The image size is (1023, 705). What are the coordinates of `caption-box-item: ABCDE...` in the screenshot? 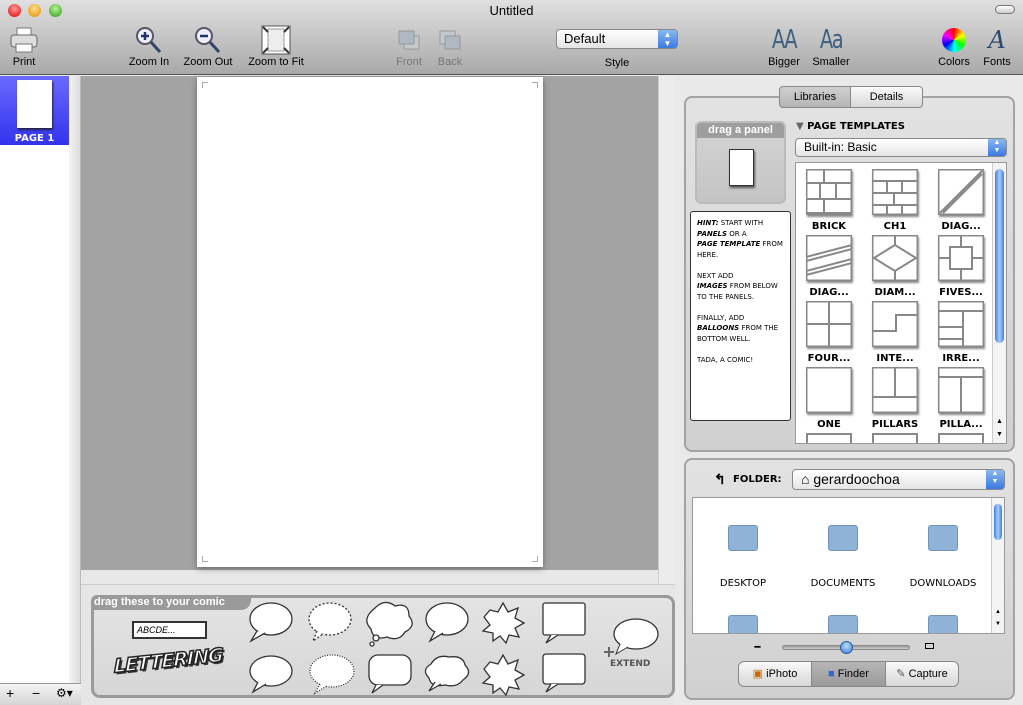 It's located at (169, 630).